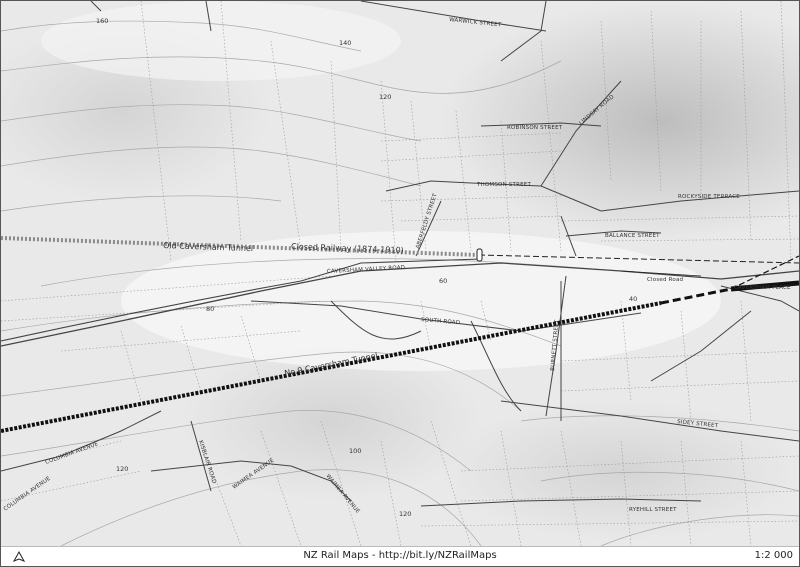 The width and height of the screenshot is (800, 567). What do you see at coordinates (653, 510) in the screenshot?
I see `street-label-ryehill: RYEHILL STREET` at bounding box center [653, 510].